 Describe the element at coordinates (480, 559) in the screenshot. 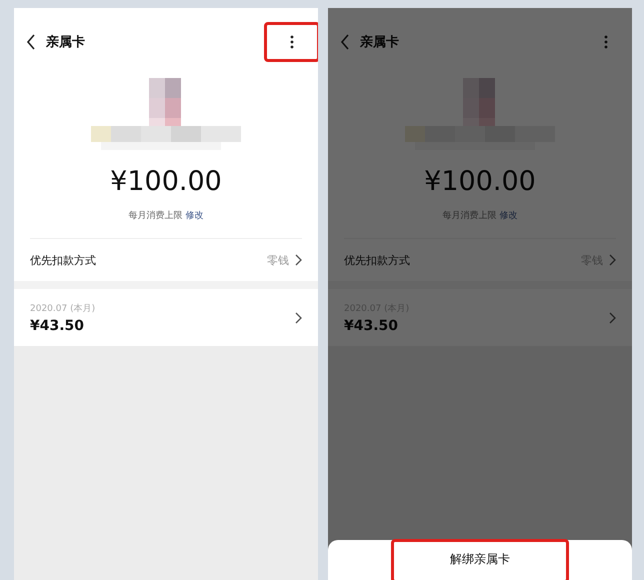

I see `unbind-button: 解绑亲属卡` at that location.